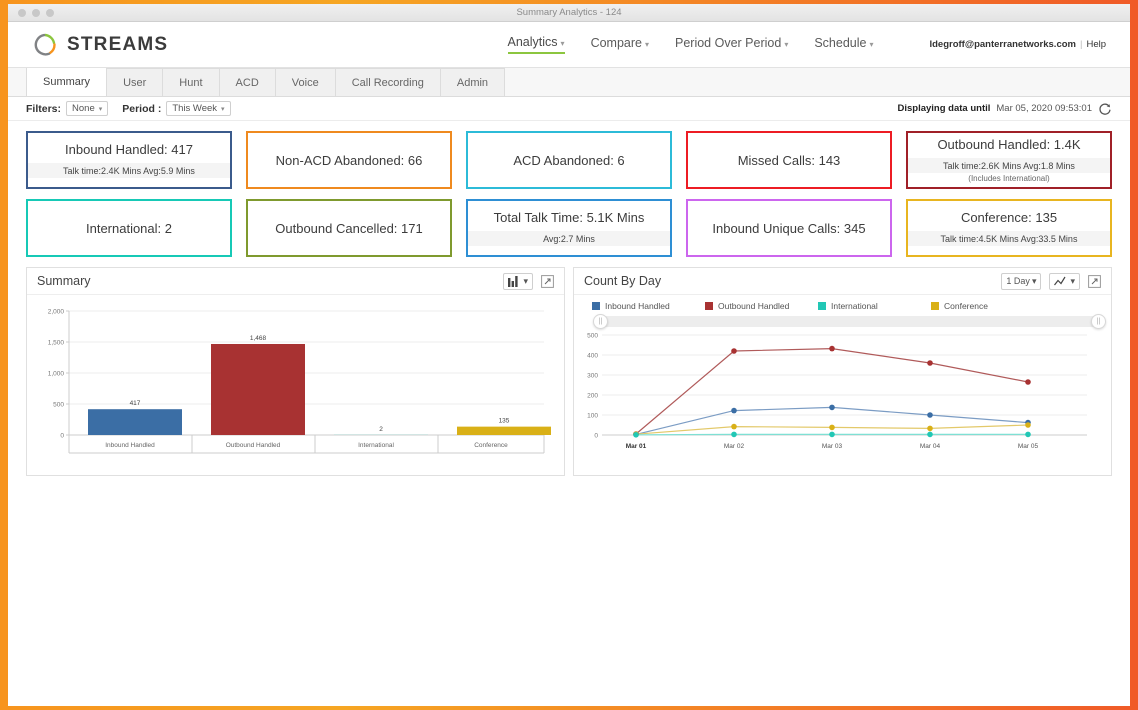 Image resolution: width=1138 pixels, height=710 pixels. Describe the element at coordinates (754, 306) in the screenshot. I see `legend-label: Outbound Handled` at that location.